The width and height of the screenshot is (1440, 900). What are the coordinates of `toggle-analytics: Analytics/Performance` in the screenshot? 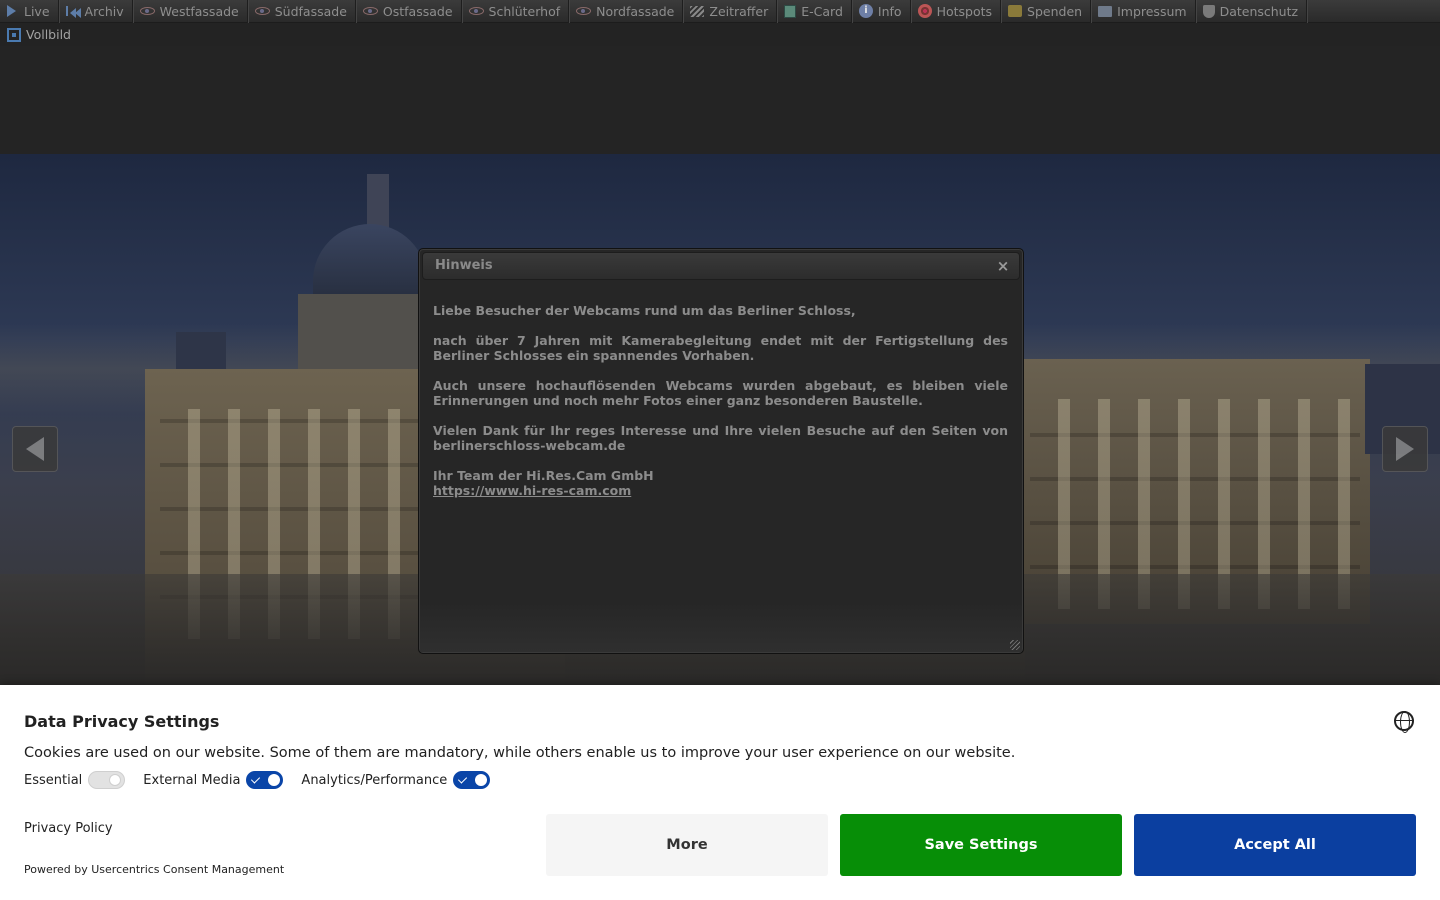 It's located at (396, 780).